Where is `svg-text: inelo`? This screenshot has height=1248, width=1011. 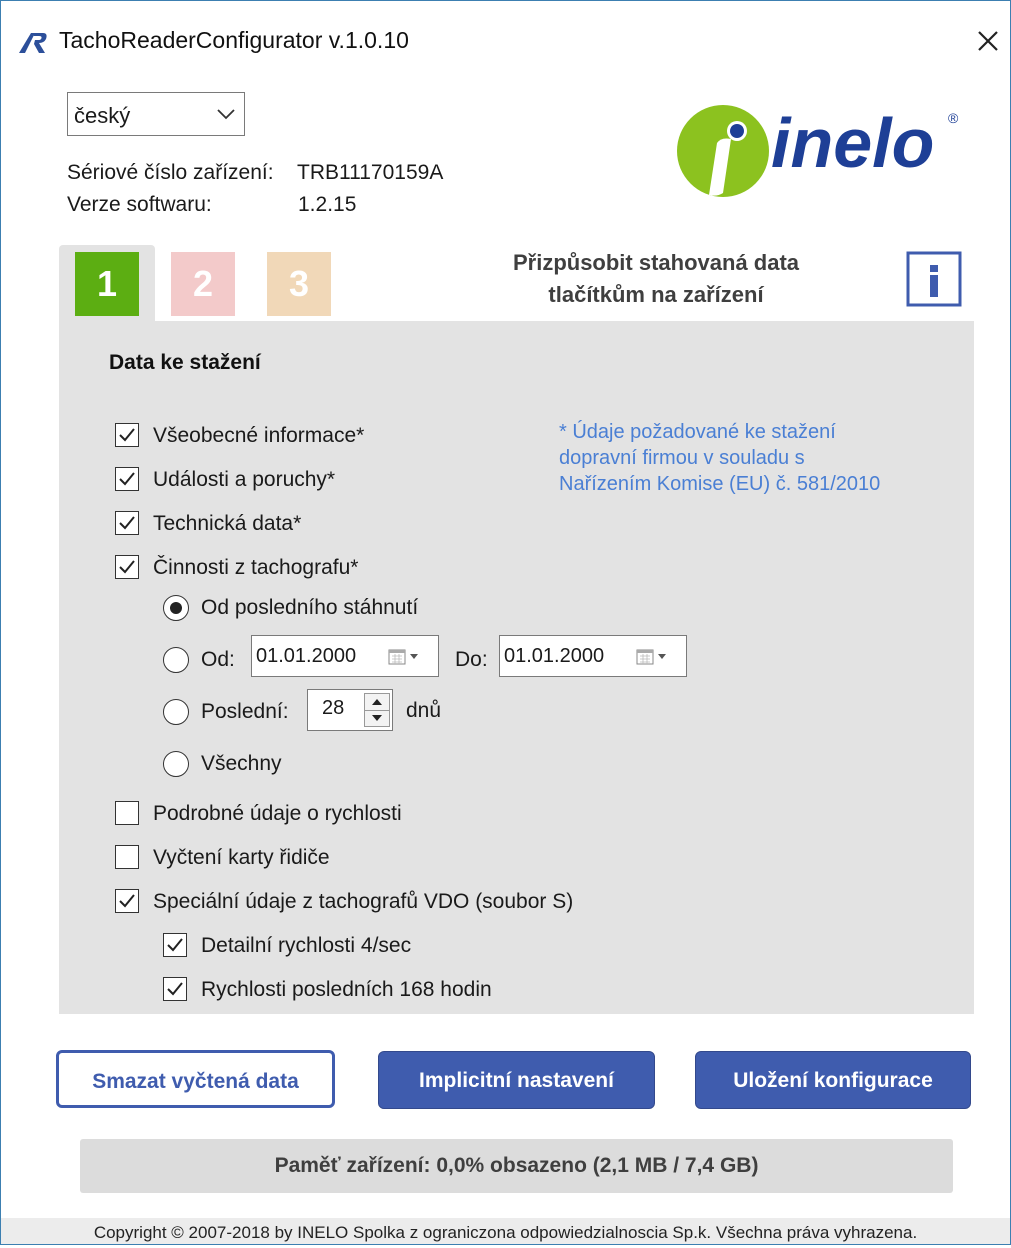
svg-text: inelo is located at coordinates (852, 143).